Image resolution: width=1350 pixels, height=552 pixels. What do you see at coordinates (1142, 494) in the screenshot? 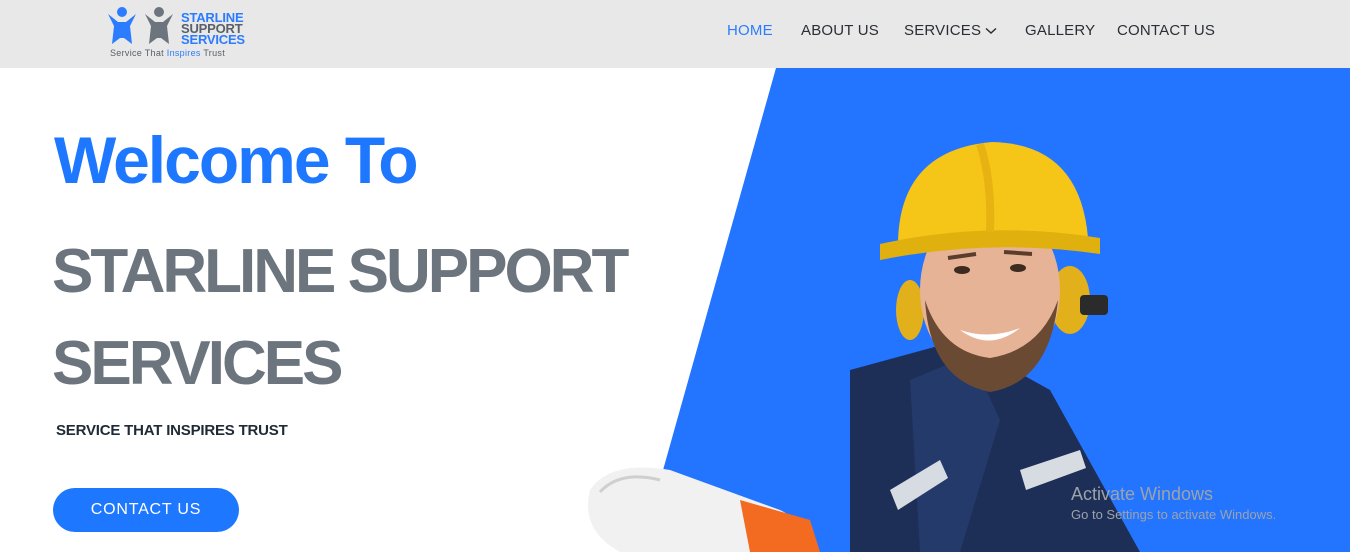
I see `watermark-title: Activate Windows` at bounding box center [1142, 494].